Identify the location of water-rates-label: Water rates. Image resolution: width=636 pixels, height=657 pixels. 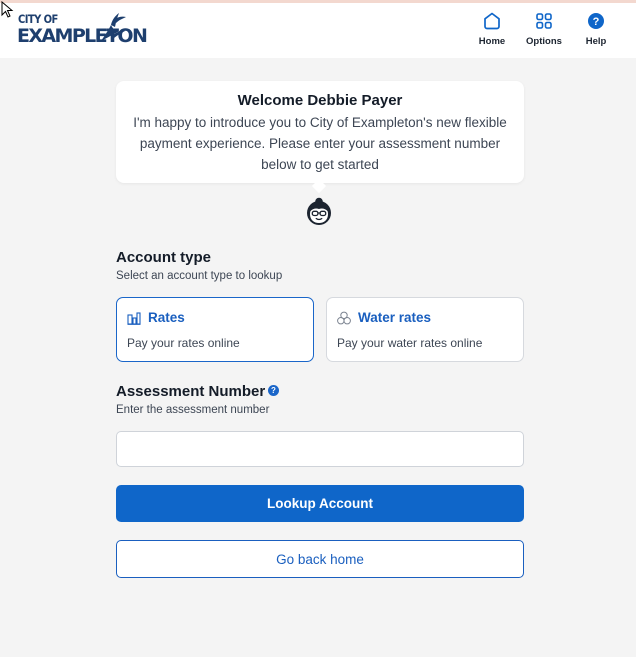
(395, 317).